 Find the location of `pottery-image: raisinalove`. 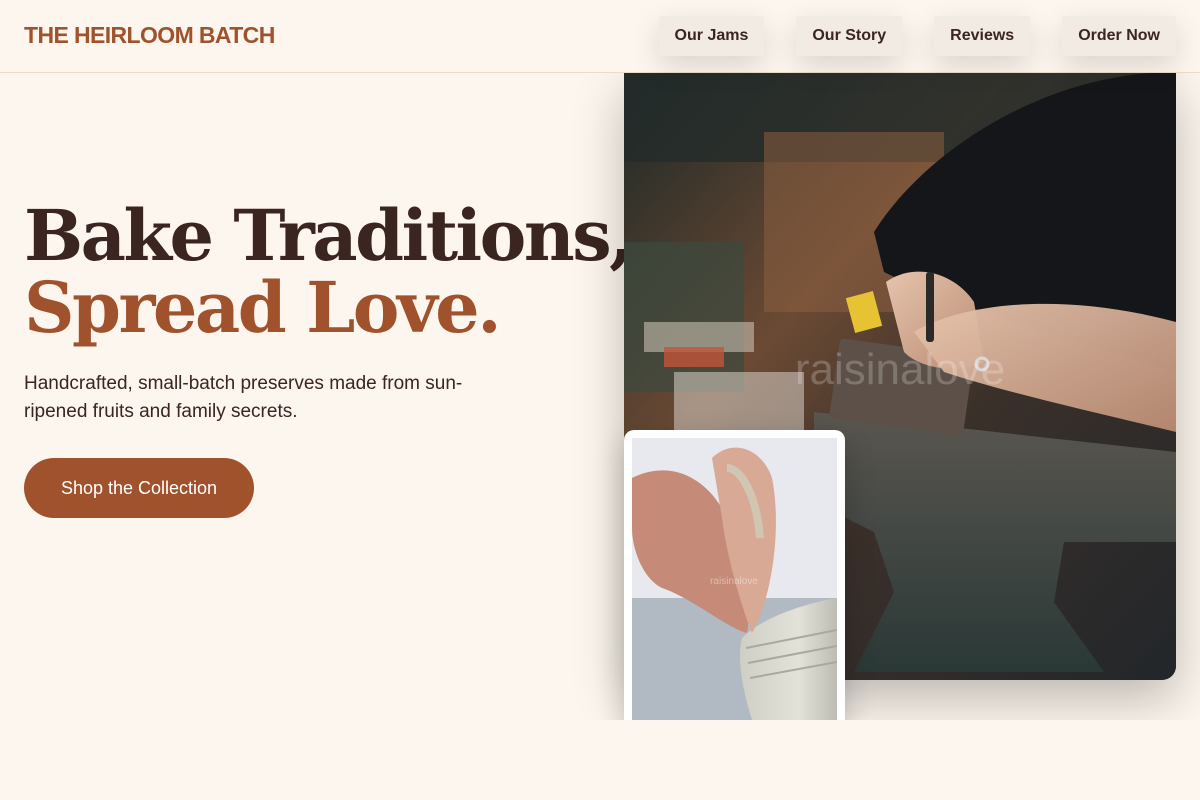

pottery-image: raisinalove is located at coordinates (734, 579).